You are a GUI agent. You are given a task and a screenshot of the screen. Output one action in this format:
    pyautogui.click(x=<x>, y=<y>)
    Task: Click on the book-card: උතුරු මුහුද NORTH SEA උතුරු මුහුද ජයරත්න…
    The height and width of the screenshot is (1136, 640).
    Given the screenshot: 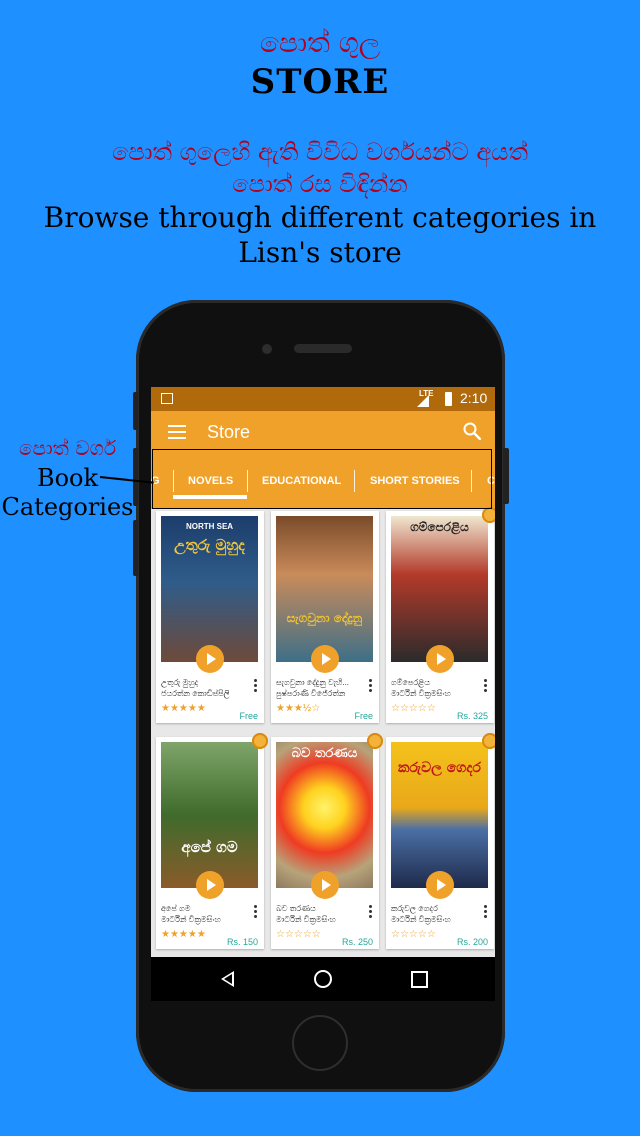 What is the action you would take?
    pyautogui.click(x=210, y=617)
    